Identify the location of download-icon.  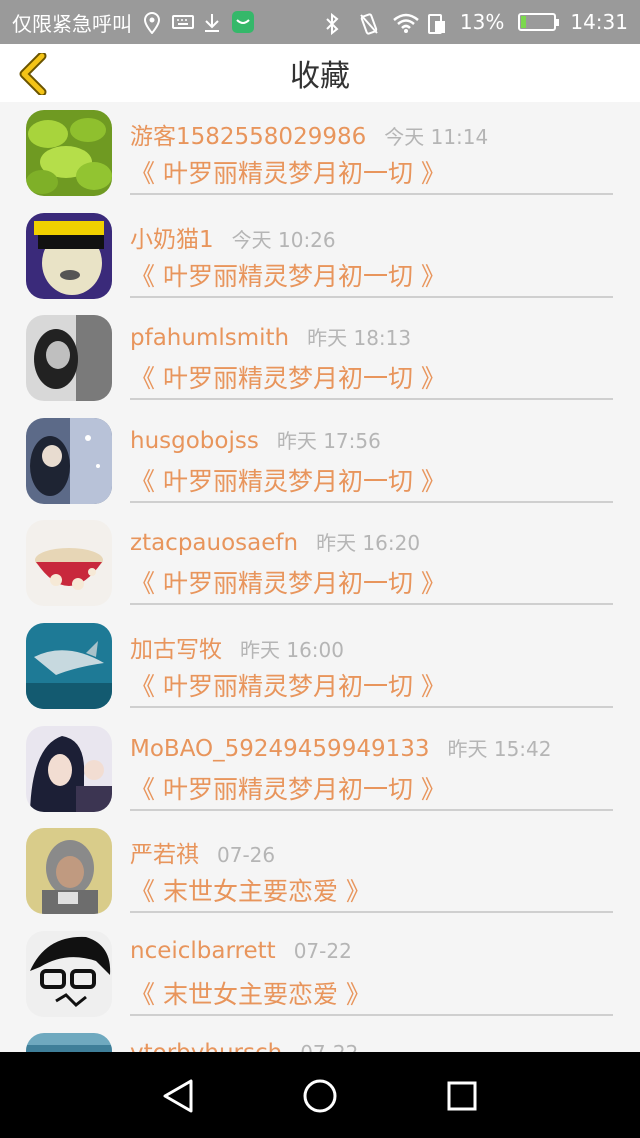
(212, 22).